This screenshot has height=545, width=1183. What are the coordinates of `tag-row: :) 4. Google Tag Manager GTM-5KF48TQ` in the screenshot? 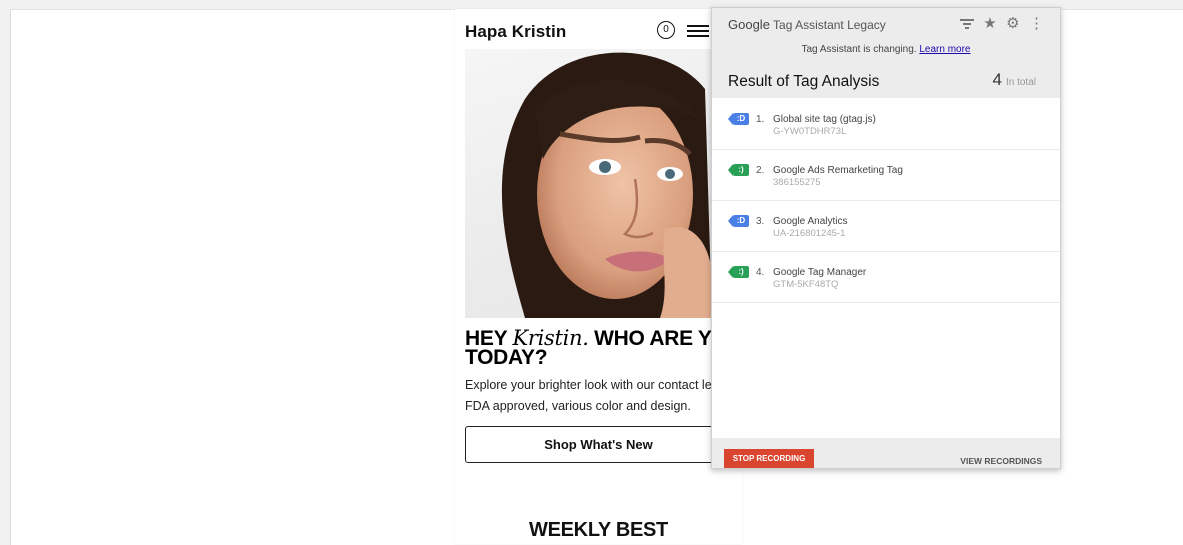 It's located at (886, 277).